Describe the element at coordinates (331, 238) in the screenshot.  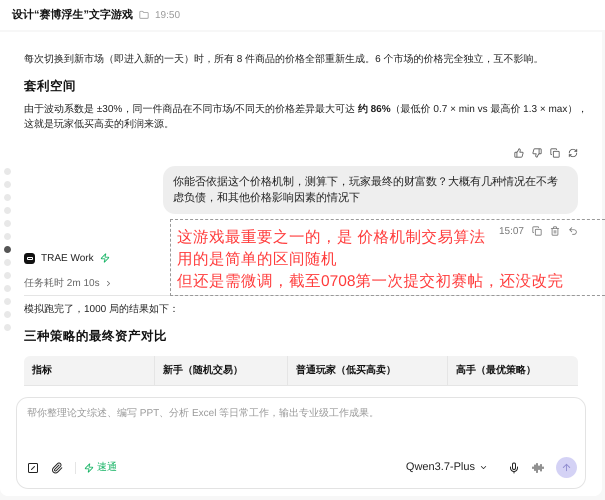
I see `annotation-text: 这游戏最重要之一的，是 价格机制交易算法` at that location.